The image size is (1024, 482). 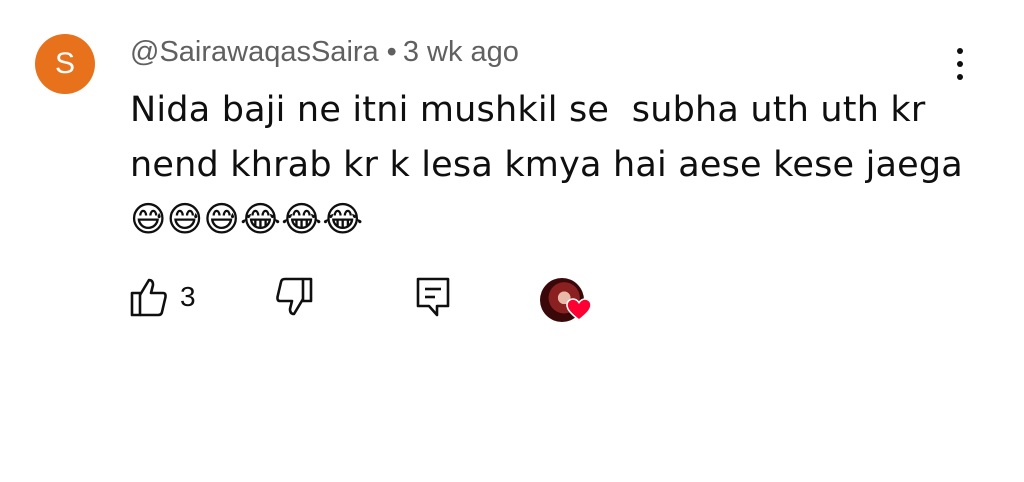 I want to click on more-options-button, so click(x=960, y=64).